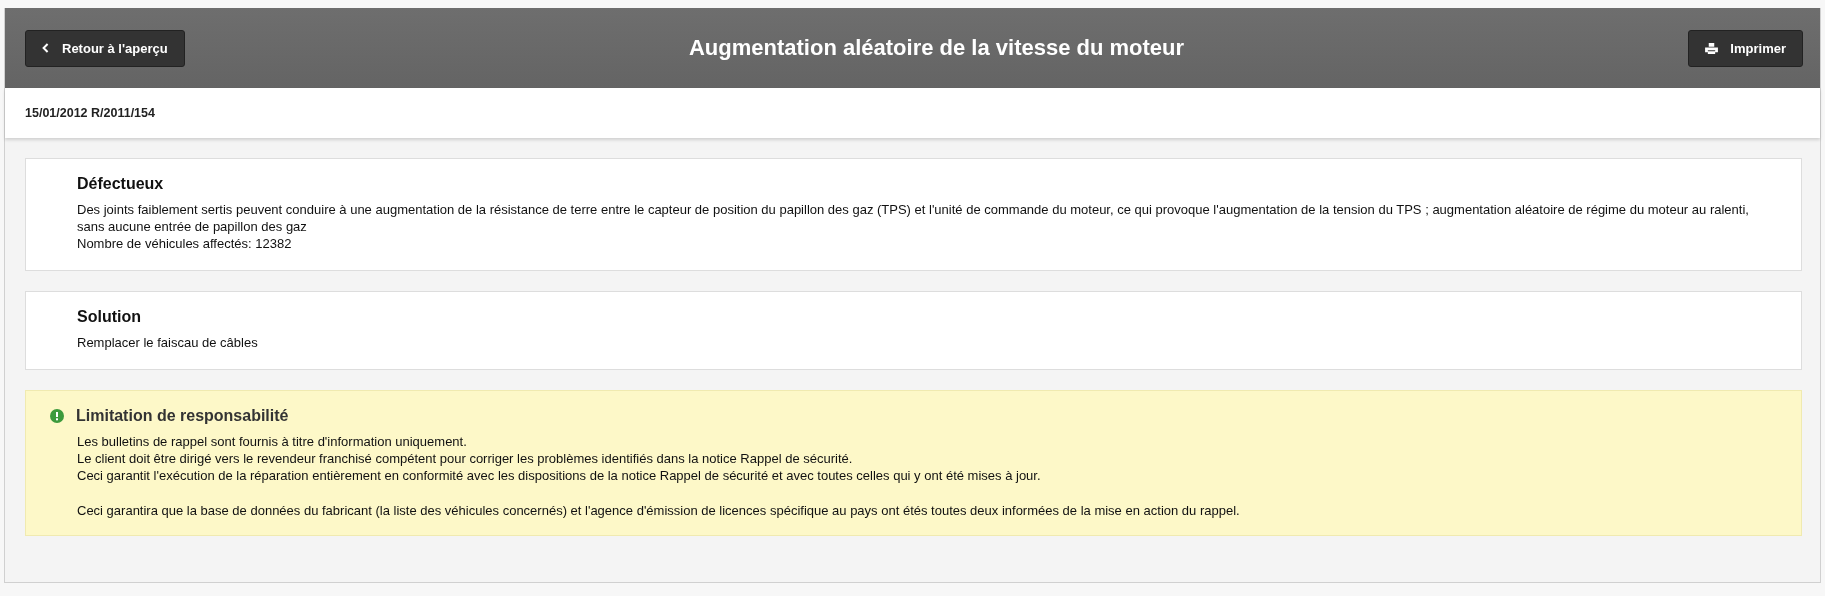 The image size is (1825, 596). I want to click on disclaimer-text: Le client doit être dirigé vers le revendeur franchisé compétent pour corriger les problèmes identifiés dans la notice Rappel de sécurité., so click(465, 458).